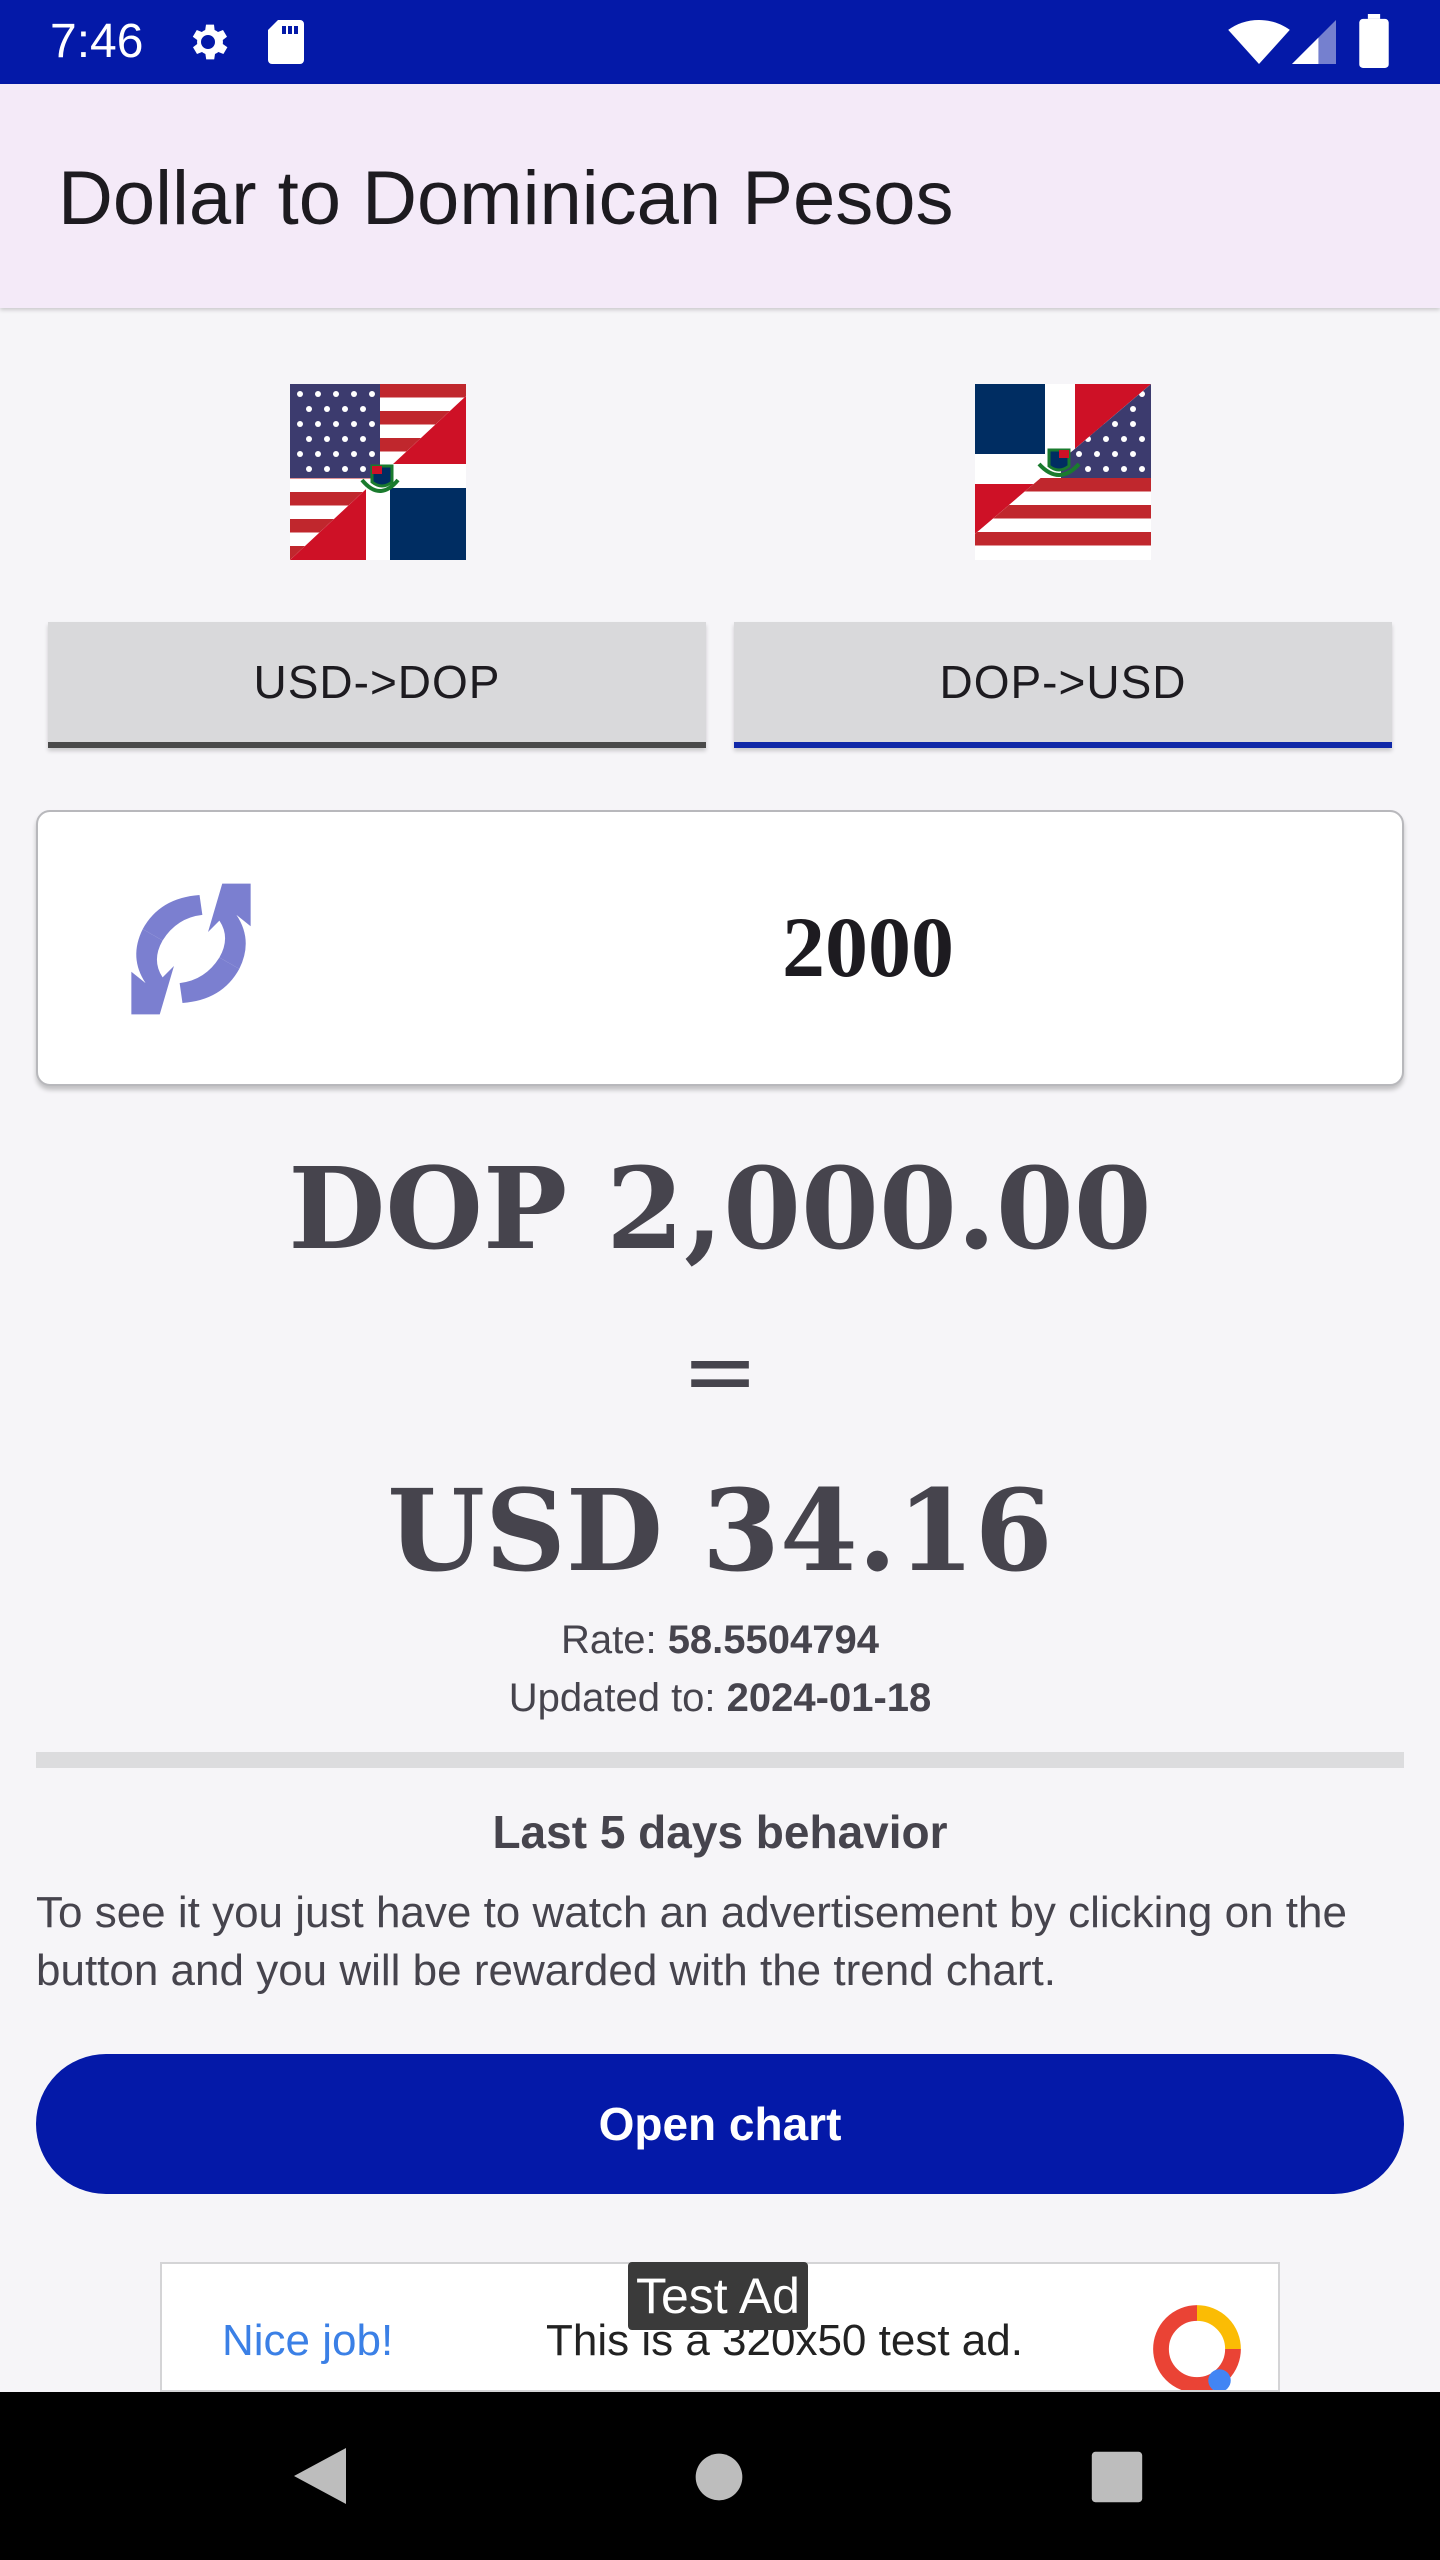 The image size is (1440, 2560). What do you see at coordinates (720, 1760) in the screenshot?
I see `divider` at bounding box center [720, 1760].